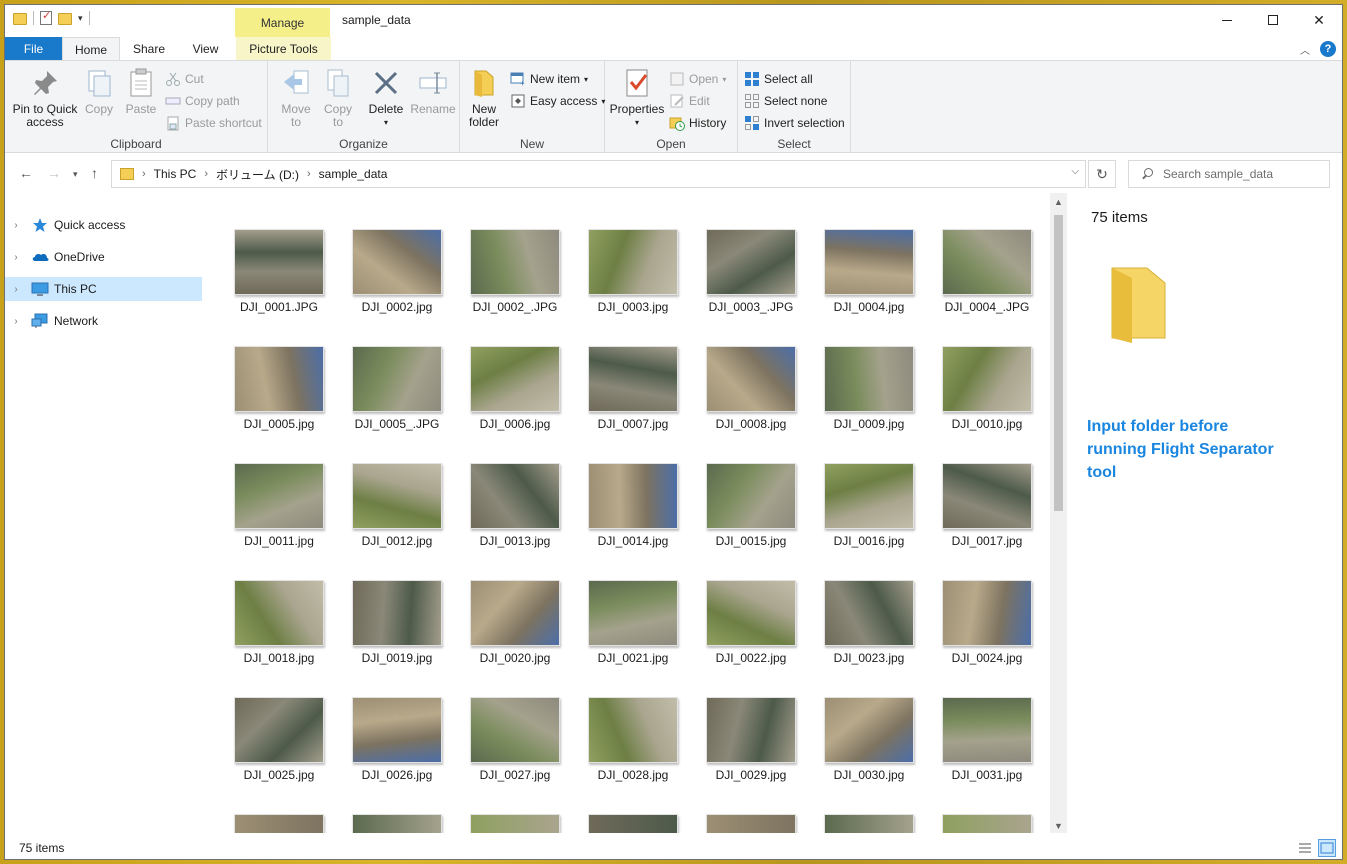 Image resolution: width=1347 pixels, height=864 pixels. Describe the element at coordinates (1319, 20) in the screenshot. I see `close-button: ✕` at that location.